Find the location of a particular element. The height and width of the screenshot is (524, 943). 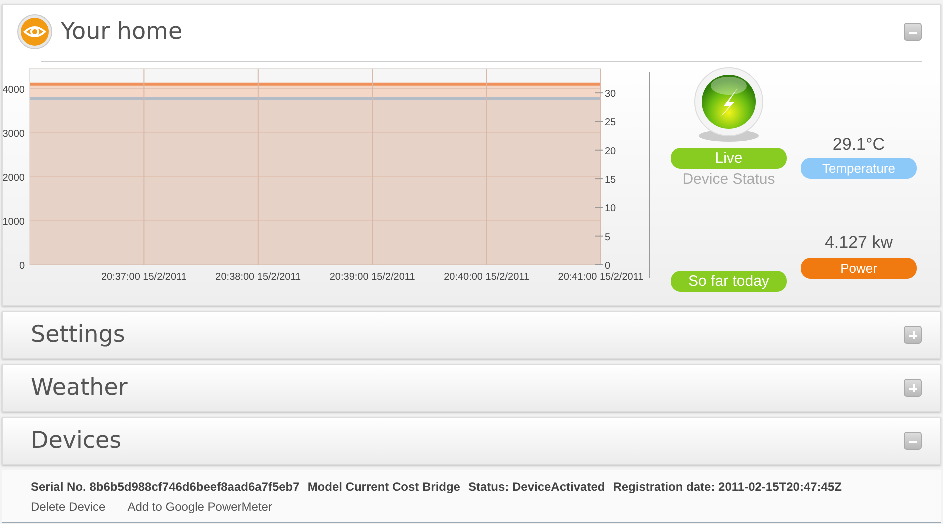

x-axis-label: 20:38:00 15/2/2011 is located at coordinates (259, 277).